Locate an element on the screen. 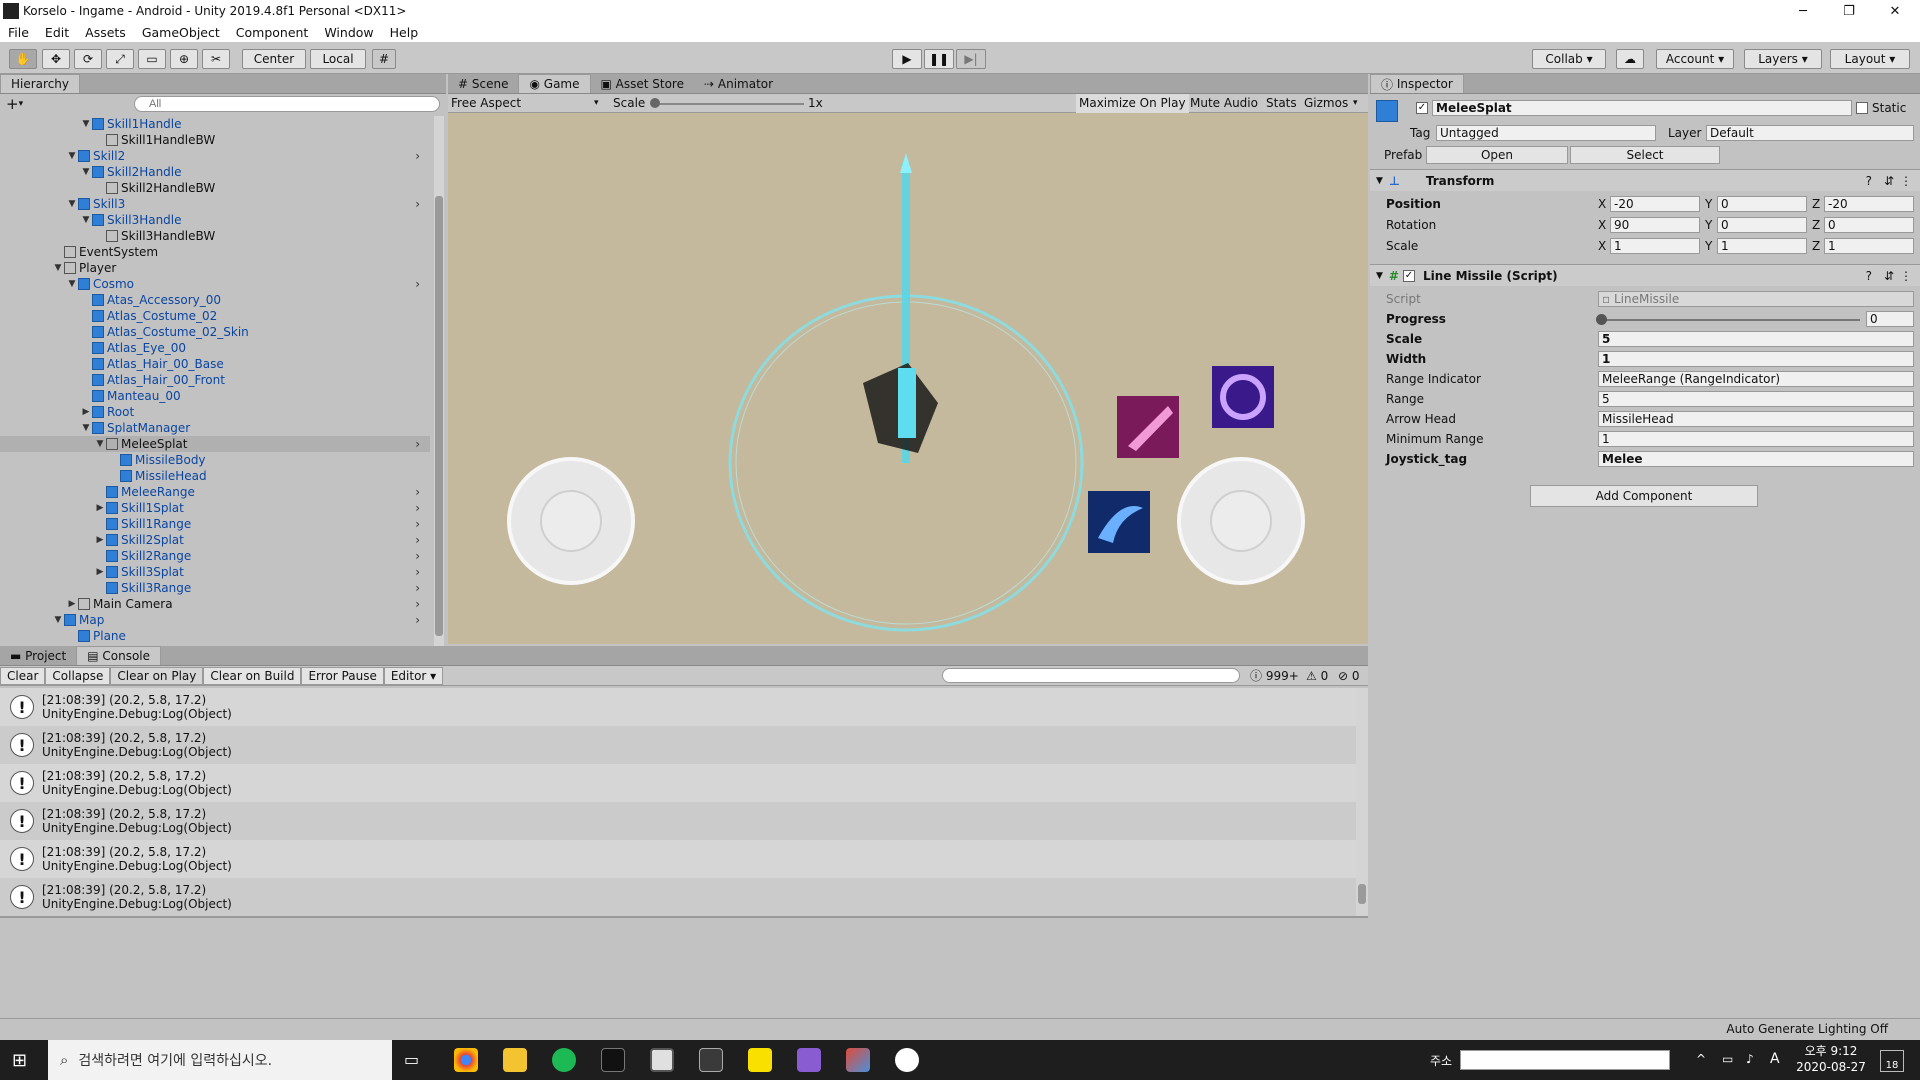 The width and height of the screenshot is (1920, 1080). notification-center-icon: 18 is located at coordinates (1892, 1061).